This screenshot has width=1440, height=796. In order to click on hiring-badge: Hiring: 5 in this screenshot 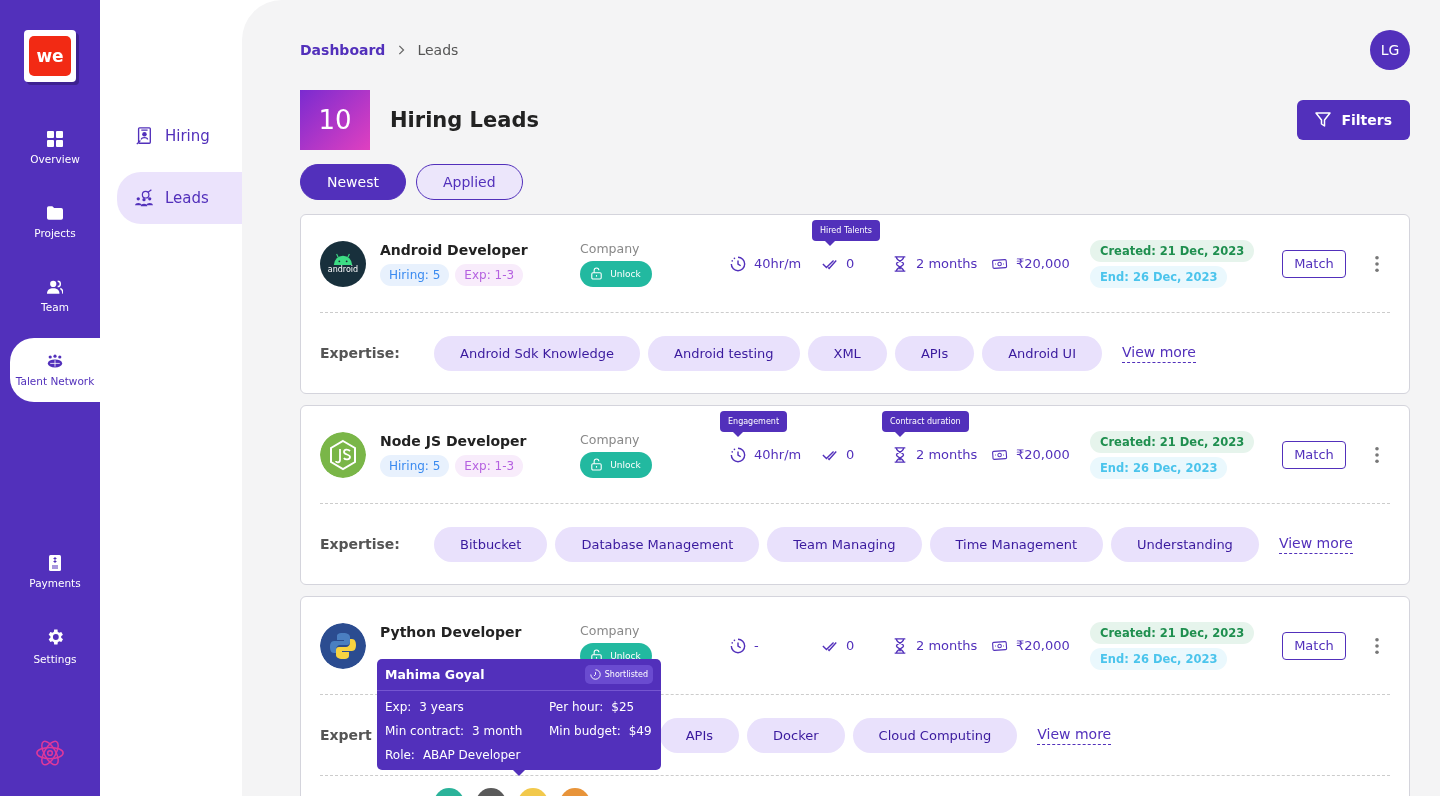, I will do `click(415, 465)`.